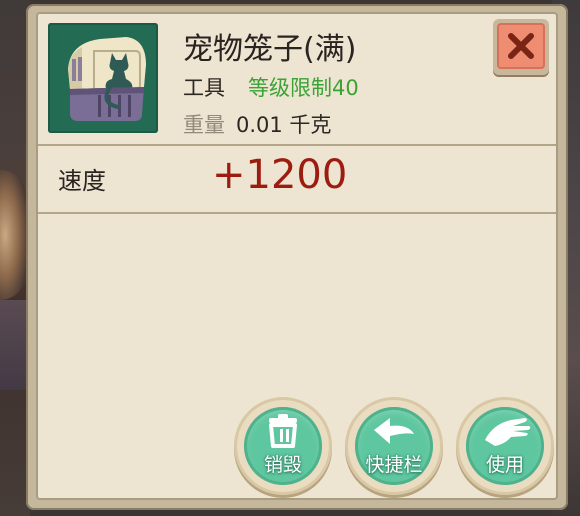  I want to click on header-divider, so click(297, 145).